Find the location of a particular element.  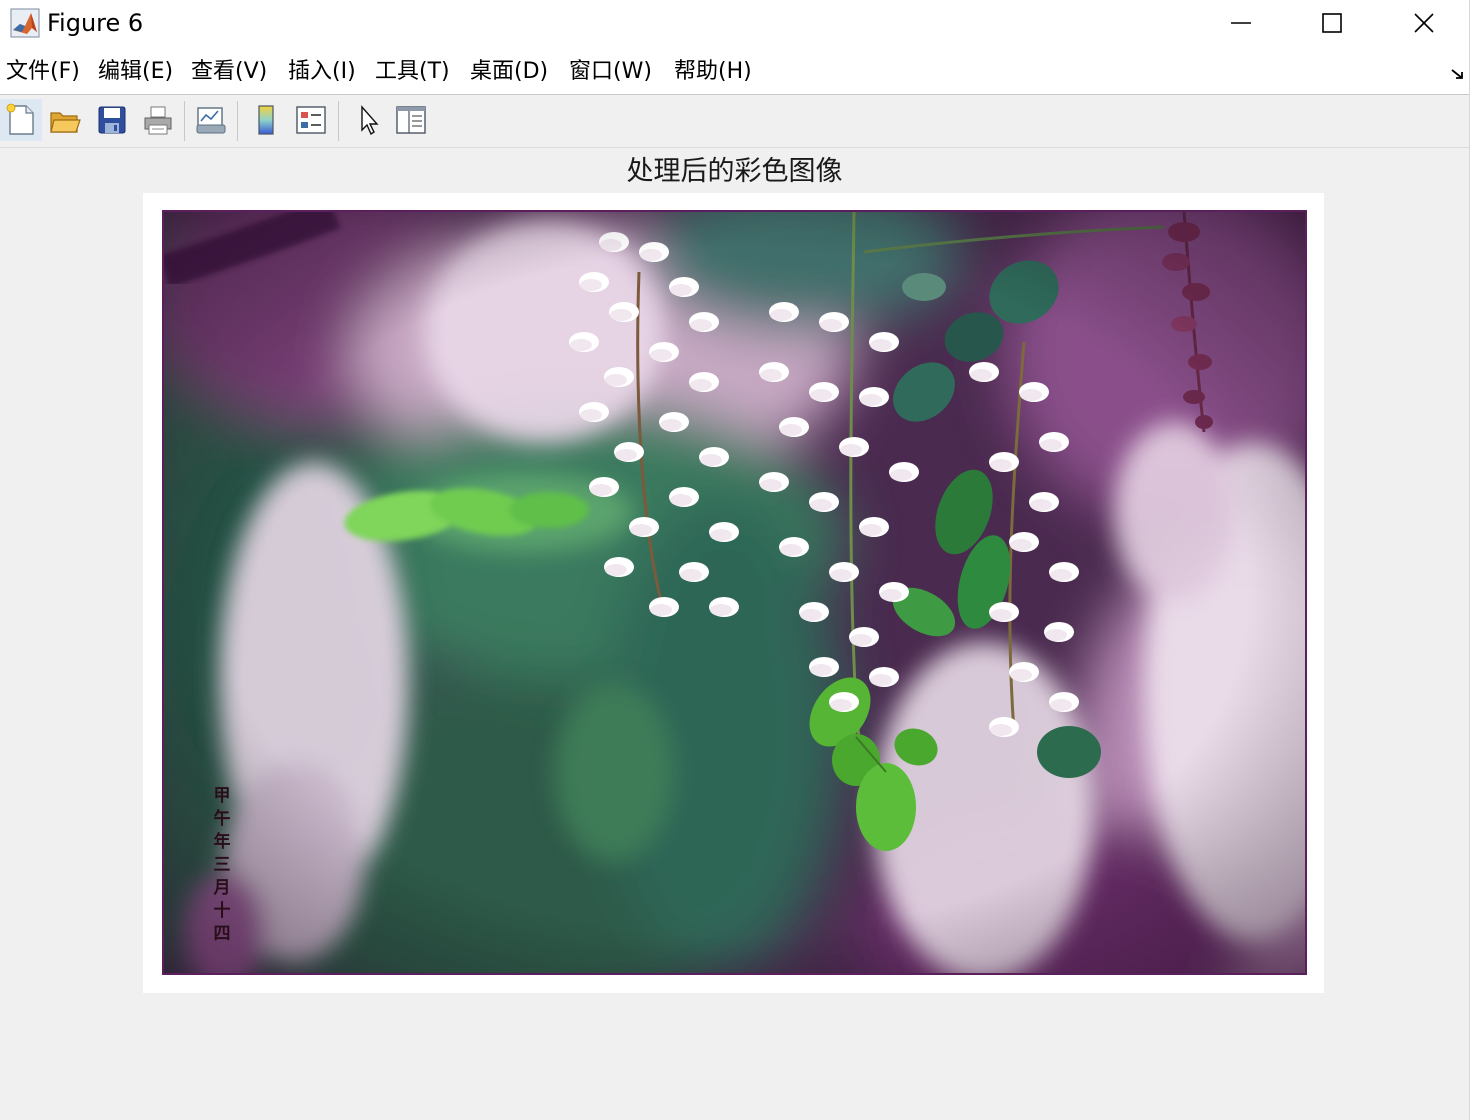

menu-file: 文件(F) is located at coordinates (43, 72).